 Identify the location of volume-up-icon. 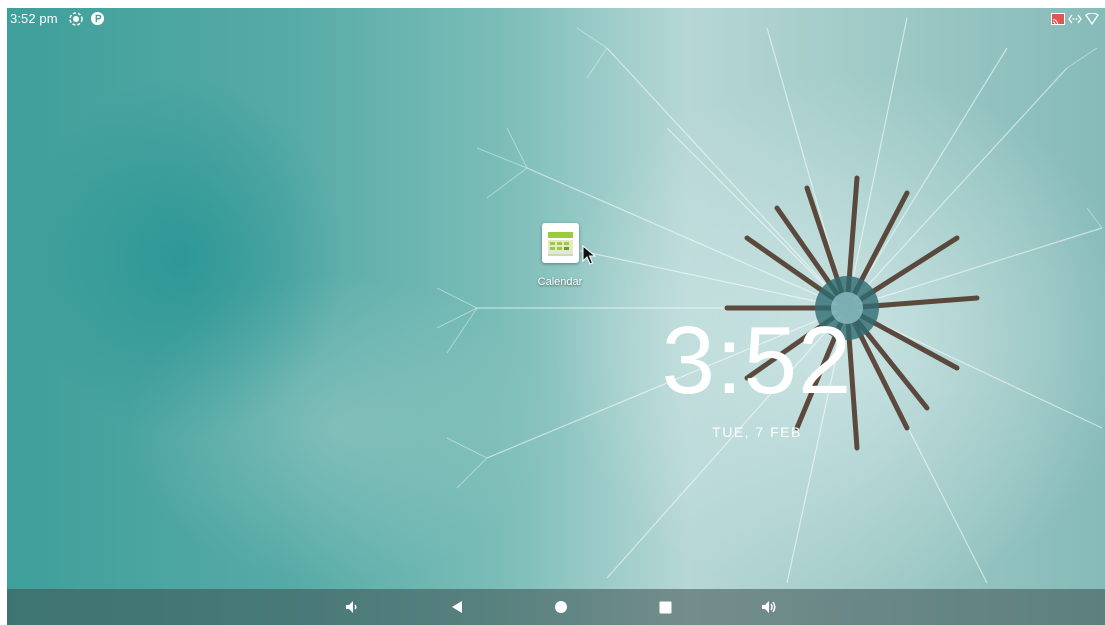
(769, 607).